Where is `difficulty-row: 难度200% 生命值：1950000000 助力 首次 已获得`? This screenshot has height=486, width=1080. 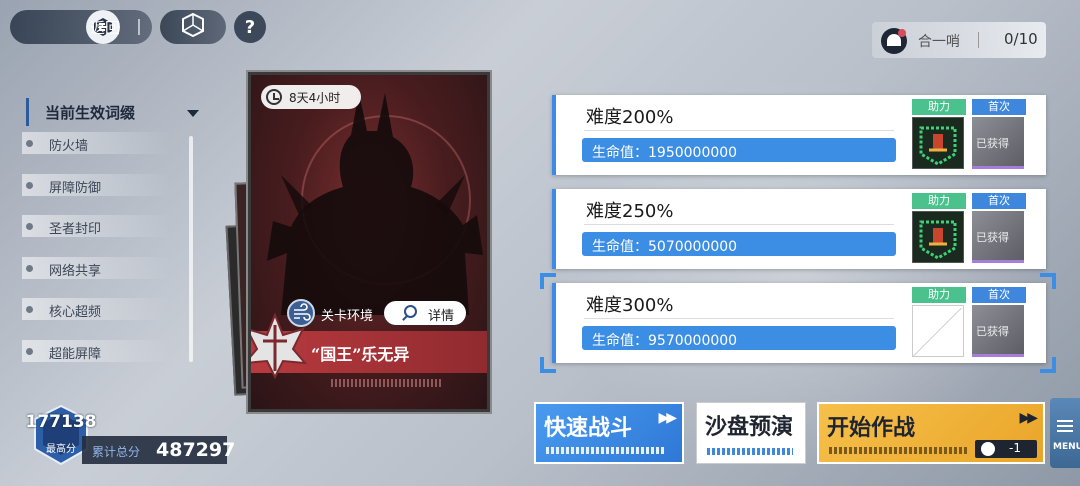 difficulty-row: 难度200% 生命值：1950000000 助力 首次 已获得 is located at coordinates (799, 135).